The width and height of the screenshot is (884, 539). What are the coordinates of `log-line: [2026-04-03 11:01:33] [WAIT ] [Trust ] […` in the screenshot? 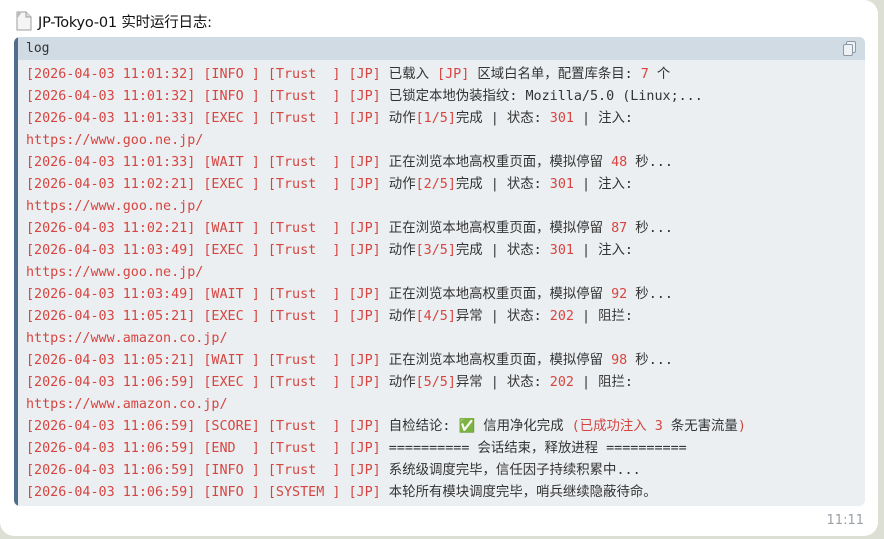 It's located at (443, 163).